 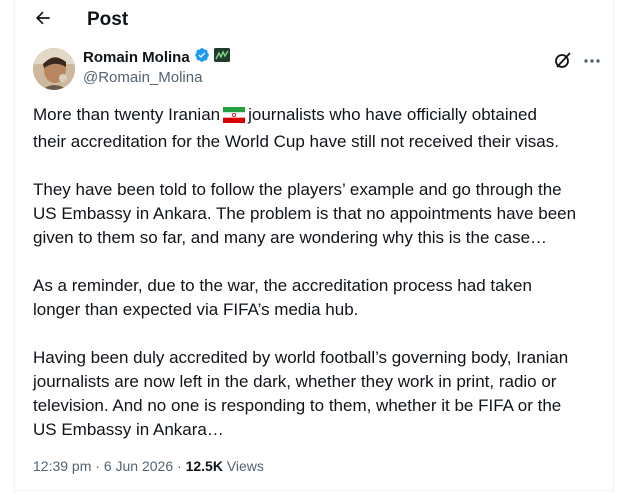 What do you see at coordinates (314, 20) in the screenshot?
I see `post-header: Post` at bounding box center [314, 20].